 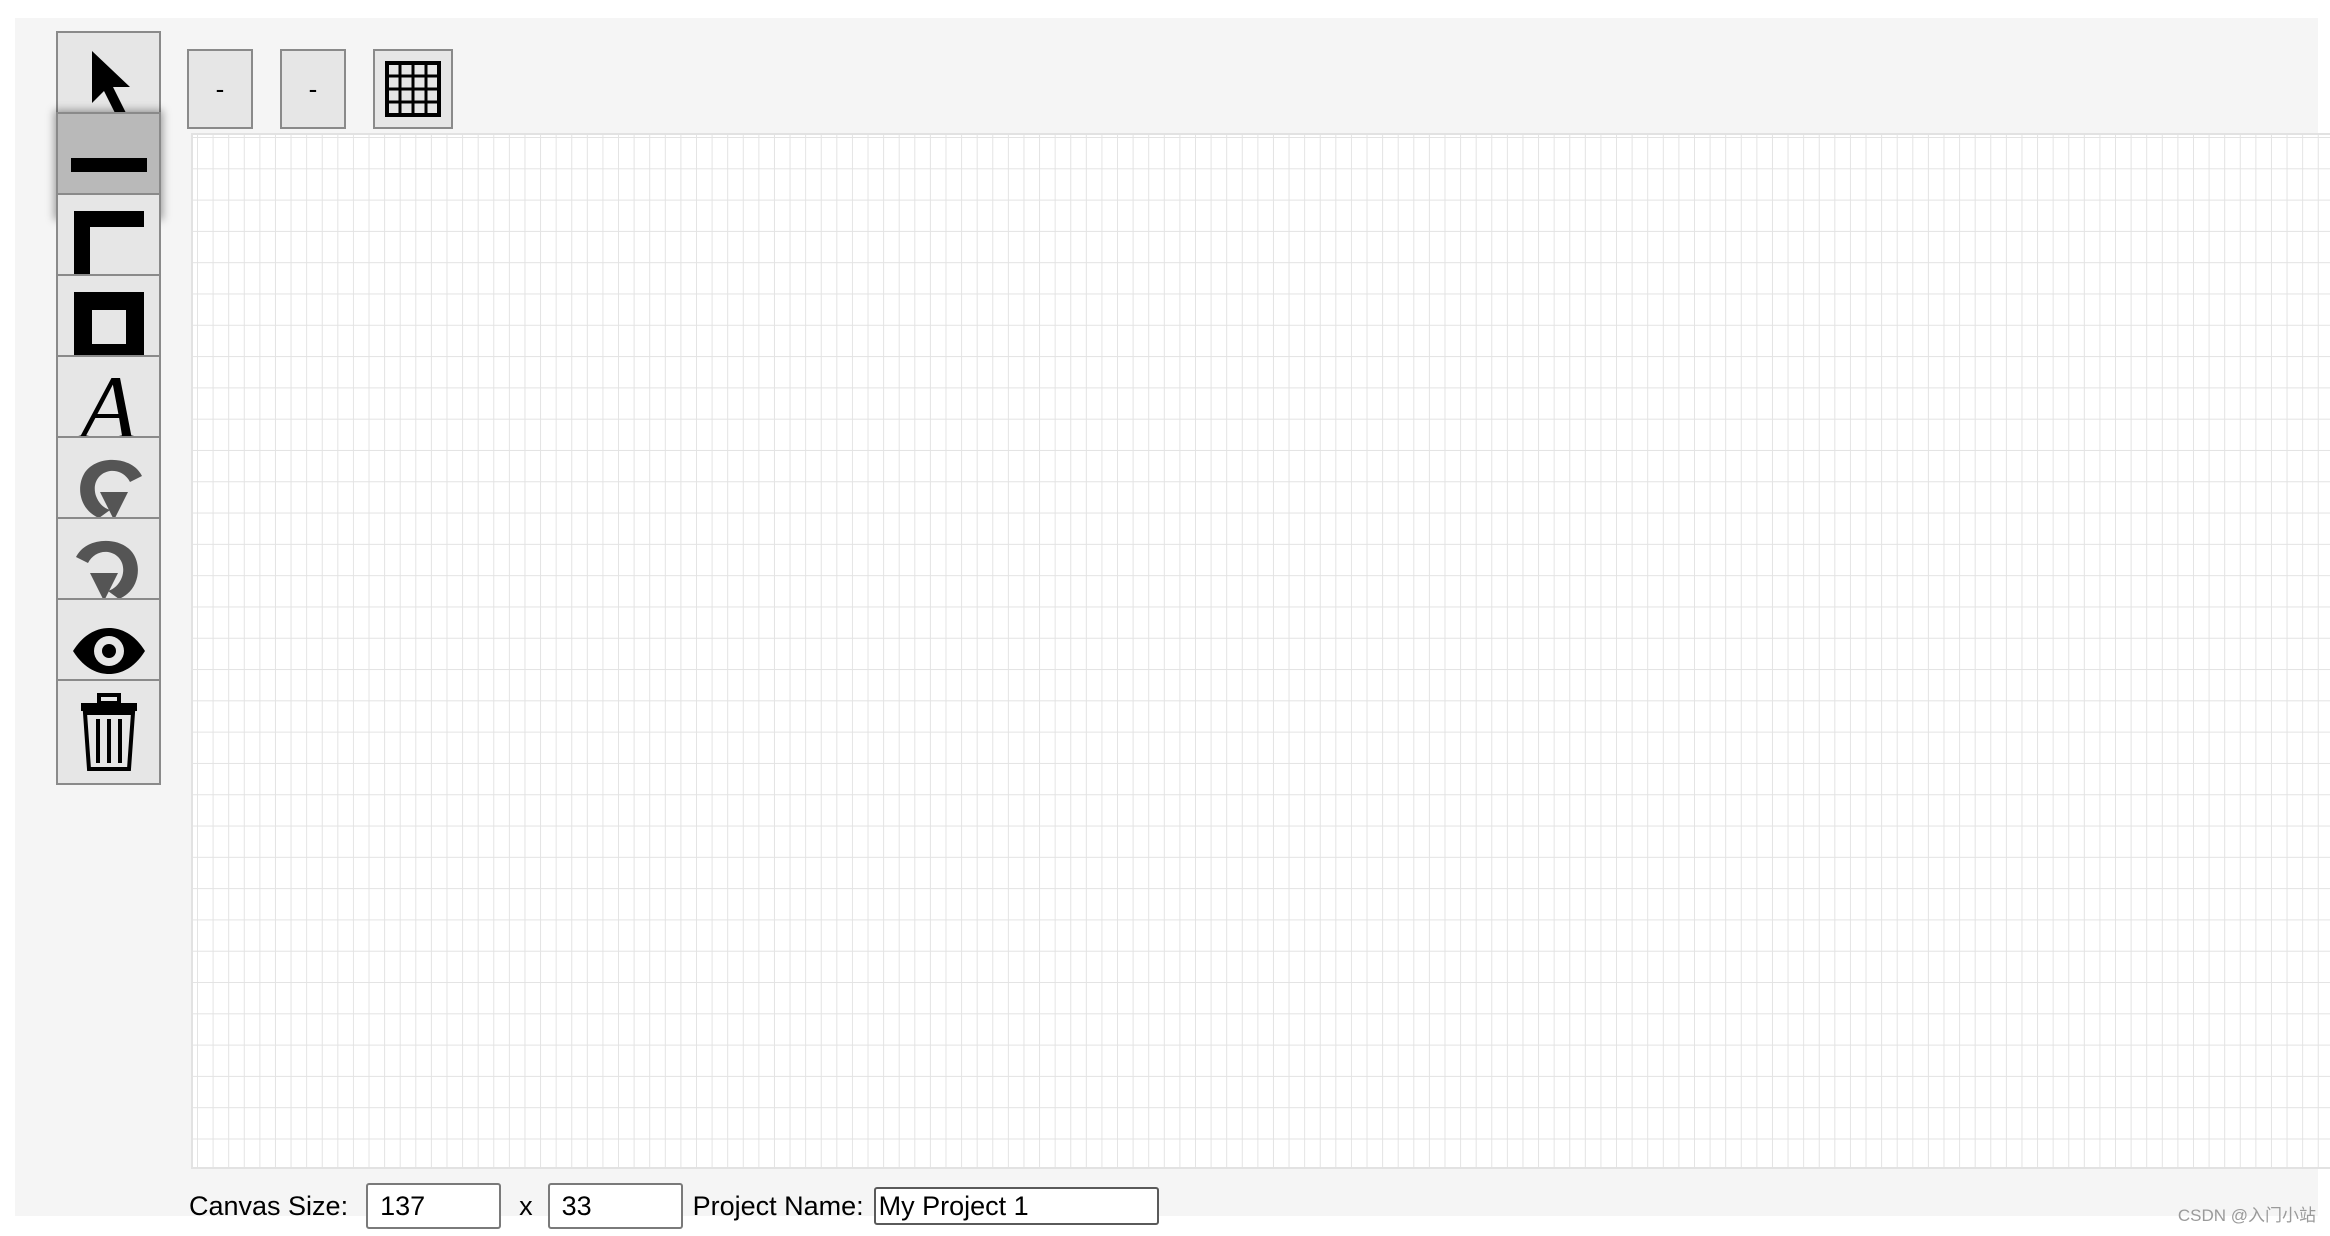 I want to click on project-name-input, so click(x=1016, y=1206).